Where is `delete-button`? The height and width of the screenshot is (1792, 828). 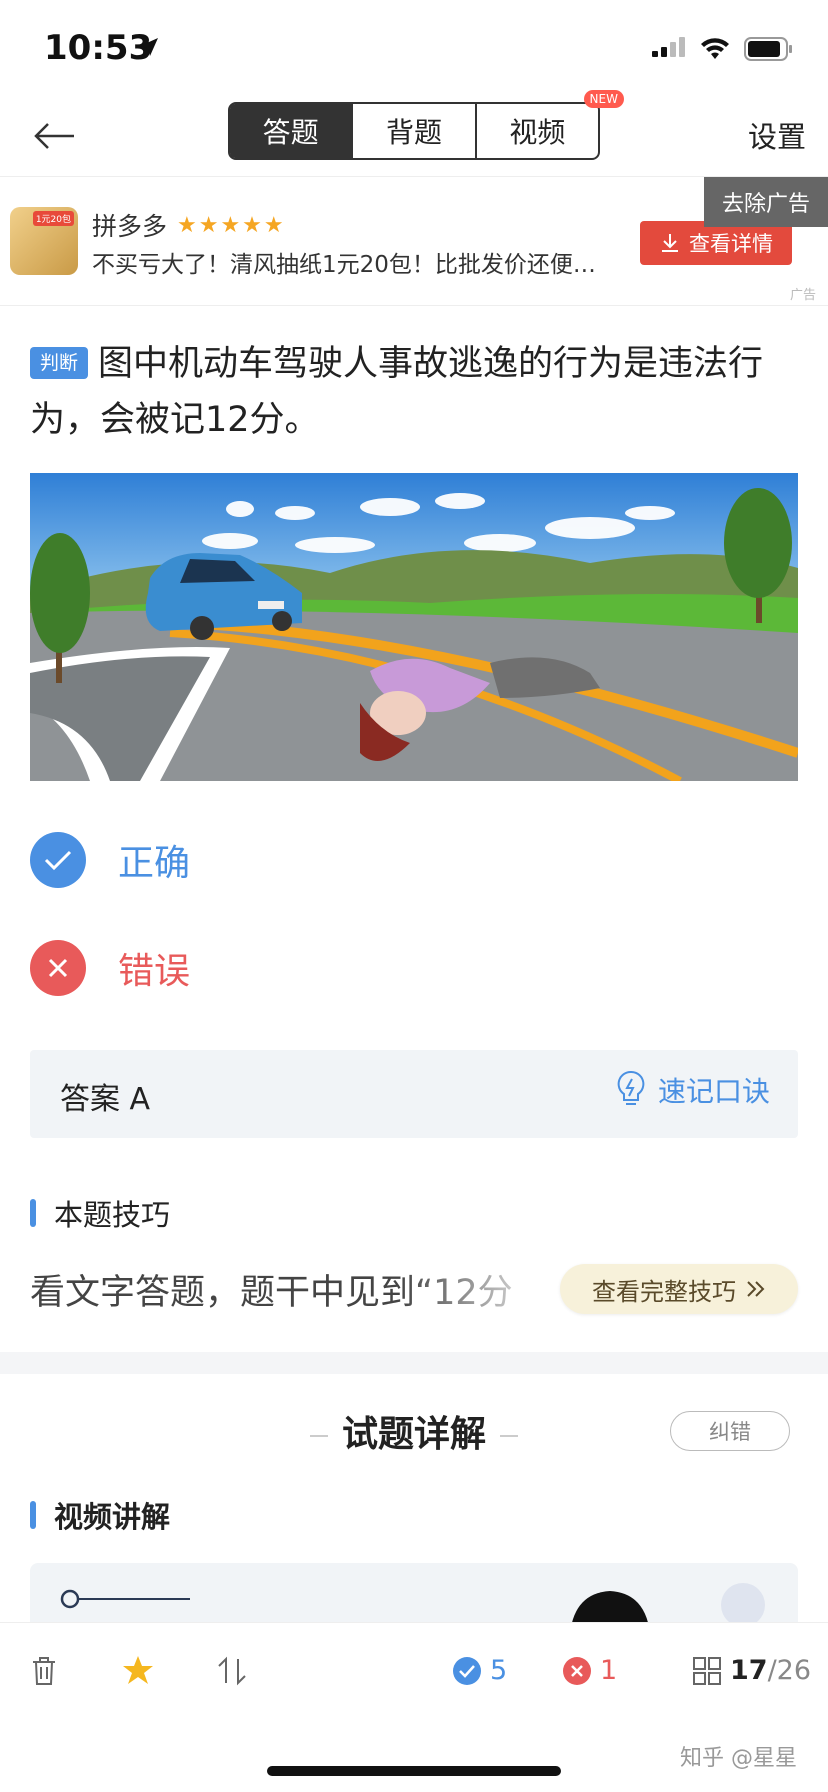
delete-button is located at coordinates (44, 1671).